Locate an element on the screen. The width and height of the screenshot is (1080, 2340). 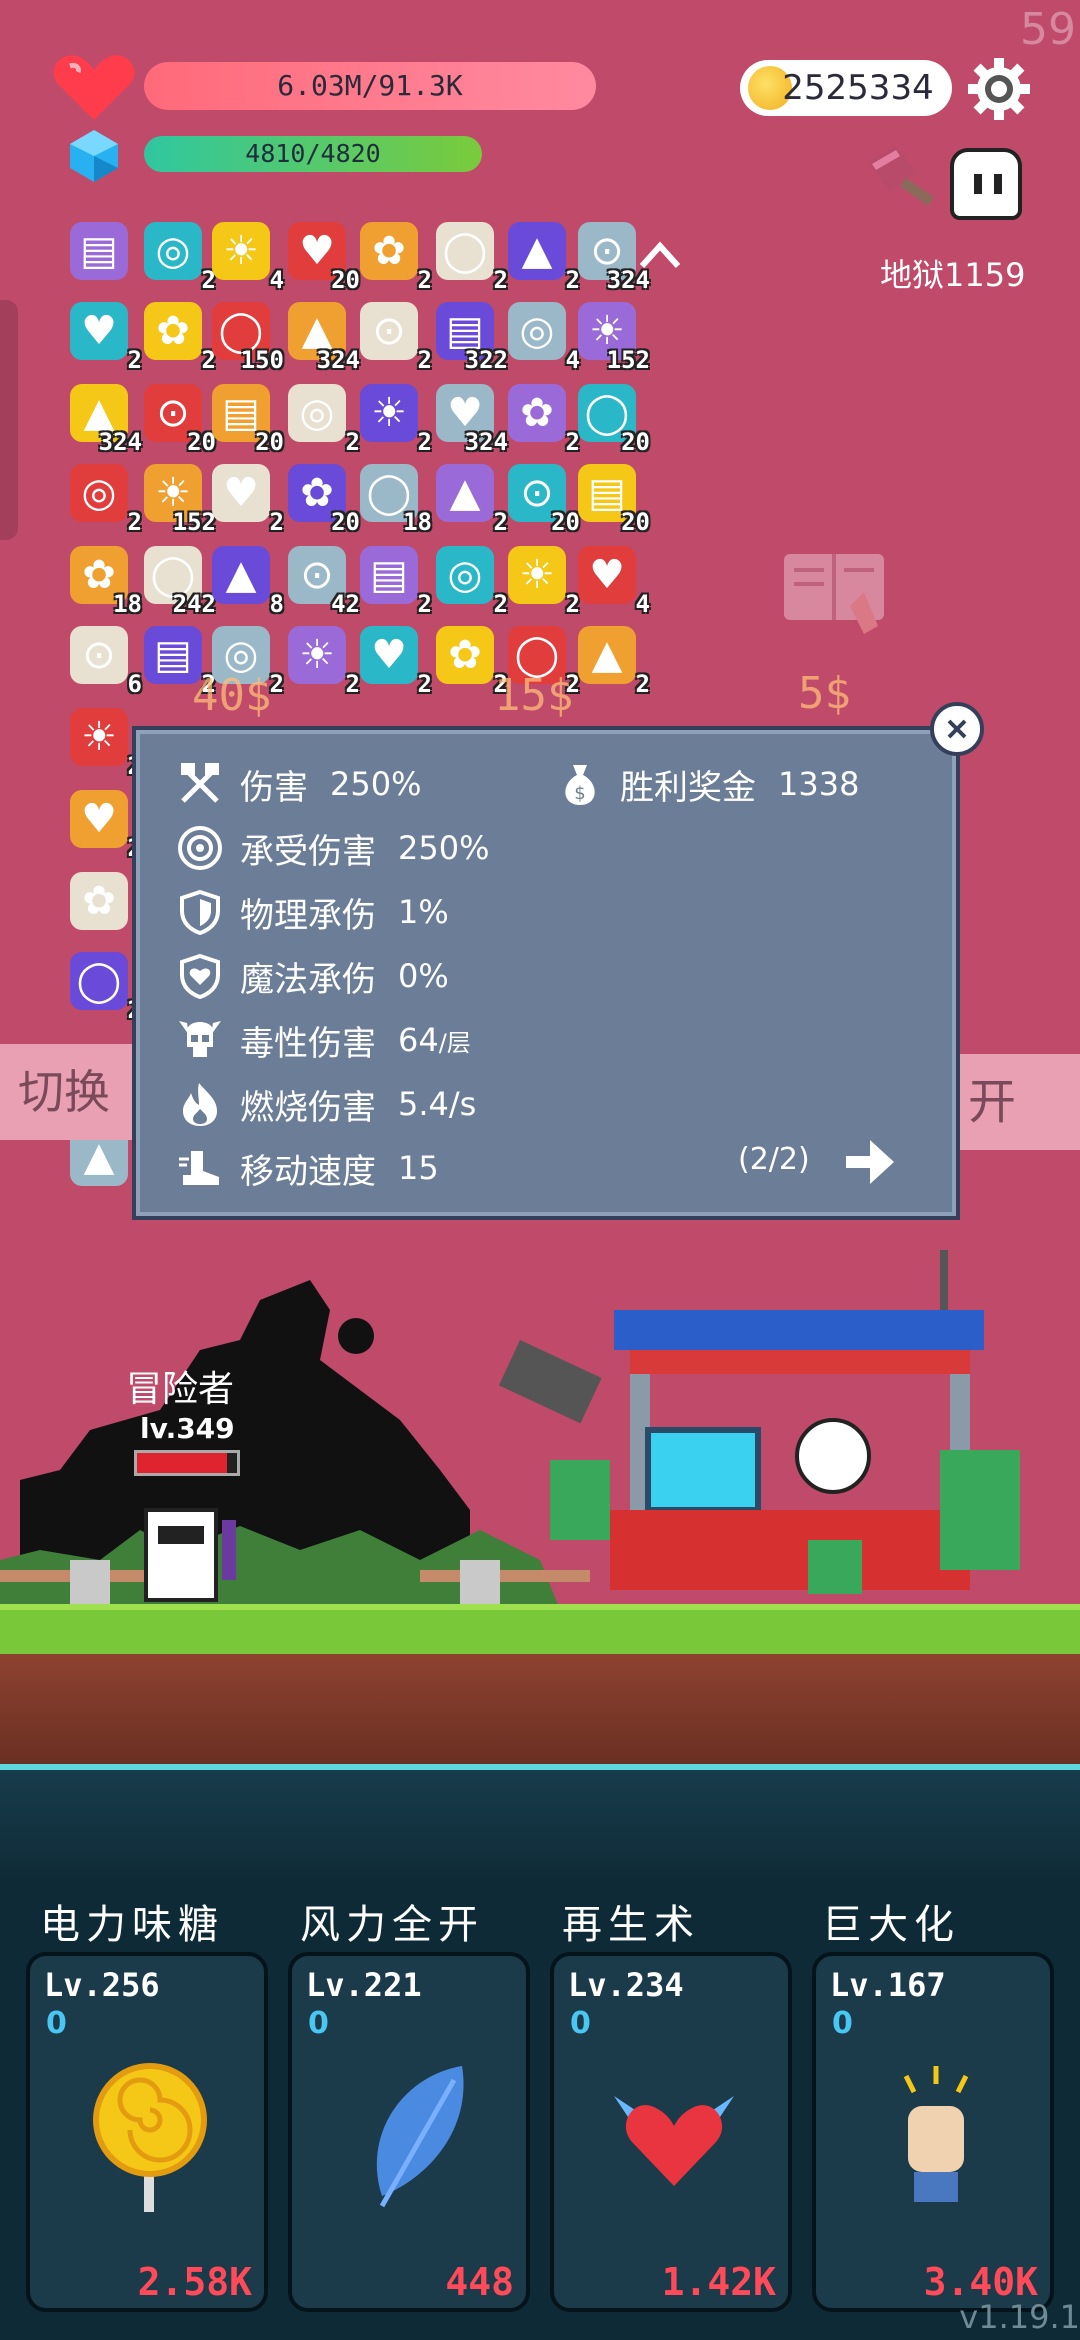
inventory-item: ▲ 8 is located at coordinates (246, 582).